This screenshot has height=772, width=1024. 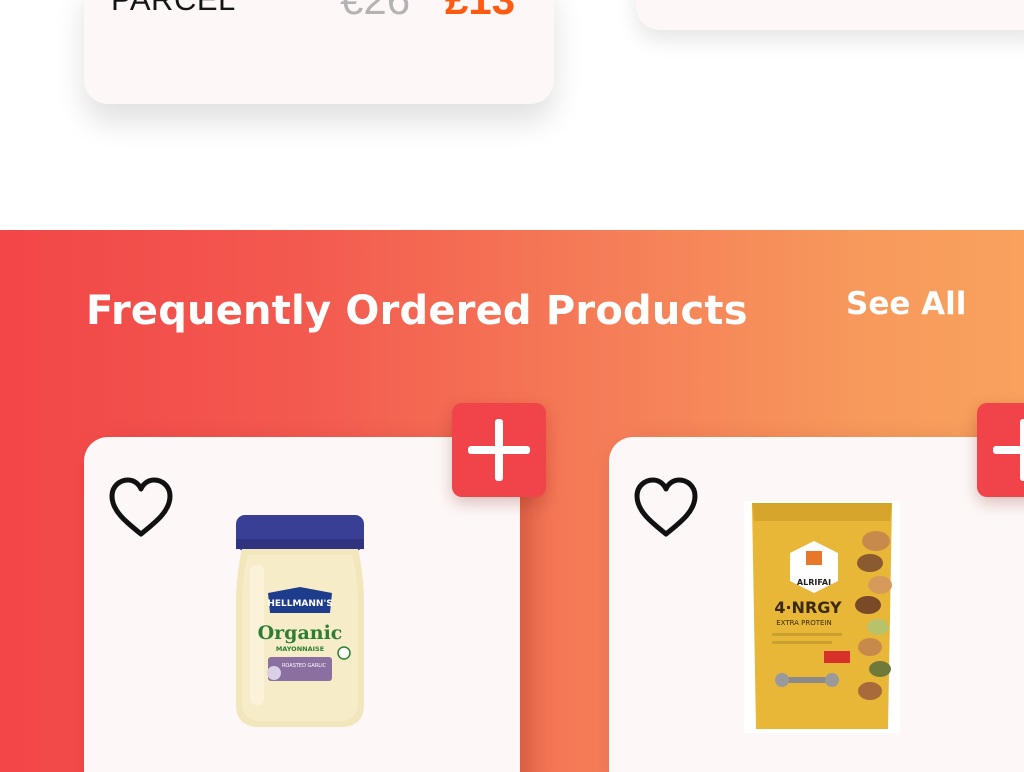 I want to click on product-line3: ROASTED GARLIC, so click(x=304, y=666).